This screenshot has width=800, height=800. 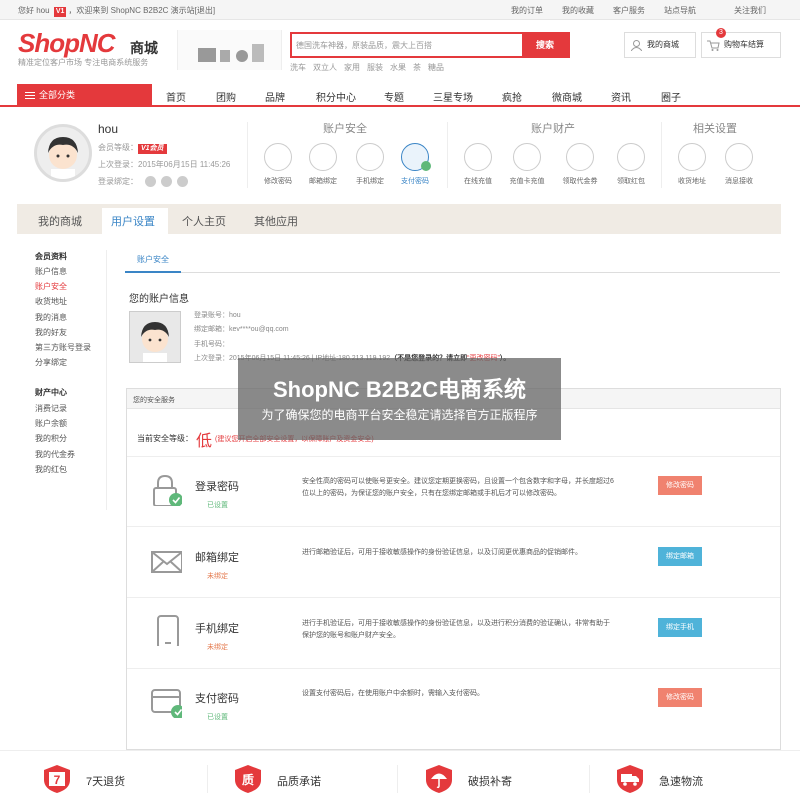 I want to click on quick-change-password: 修改密码, so click(x=278, y=181).